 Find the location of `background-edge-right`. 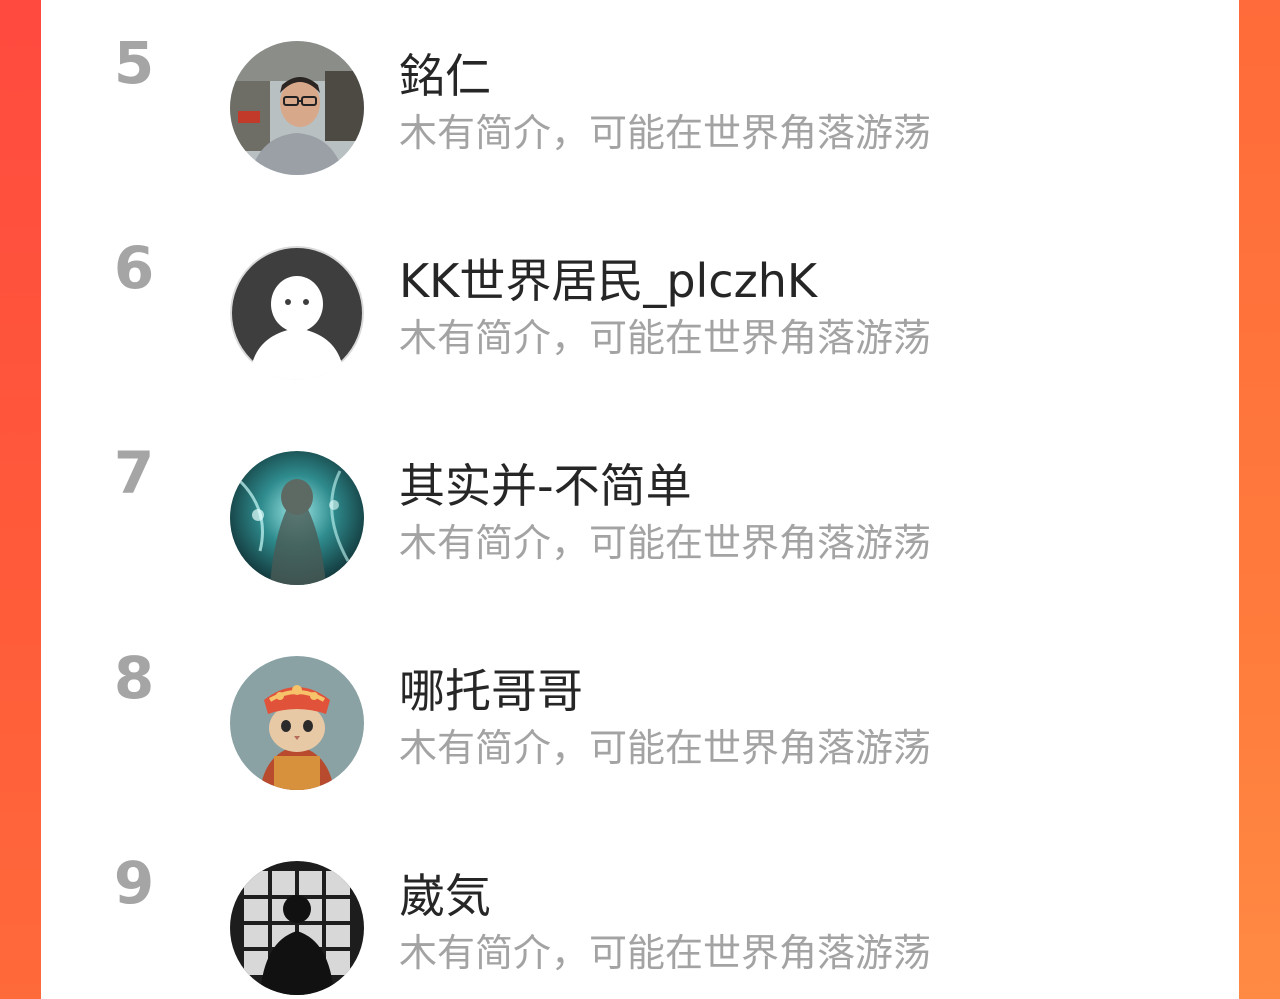

background-edge-right is located at coordinates (1259, 499).